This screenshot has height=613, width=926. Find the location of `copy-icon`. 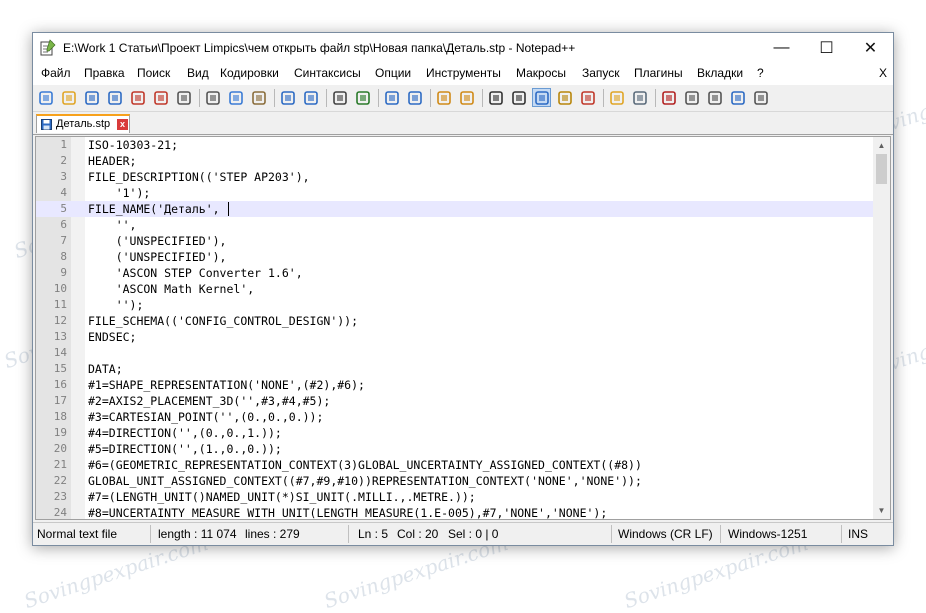

copy-icon is located at coordinates (235, 97).